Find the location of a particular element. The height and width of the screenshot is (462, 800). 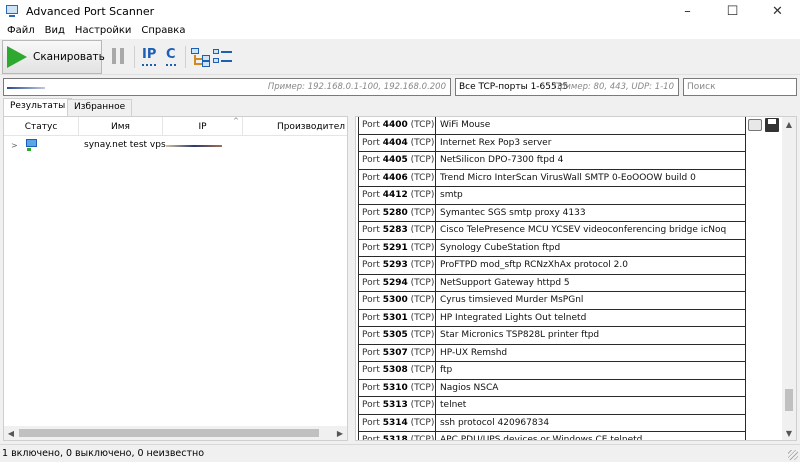

port-row: Port 4404 (TCP) Internet Rex Pop3 server is located at coordinates (552, 143).